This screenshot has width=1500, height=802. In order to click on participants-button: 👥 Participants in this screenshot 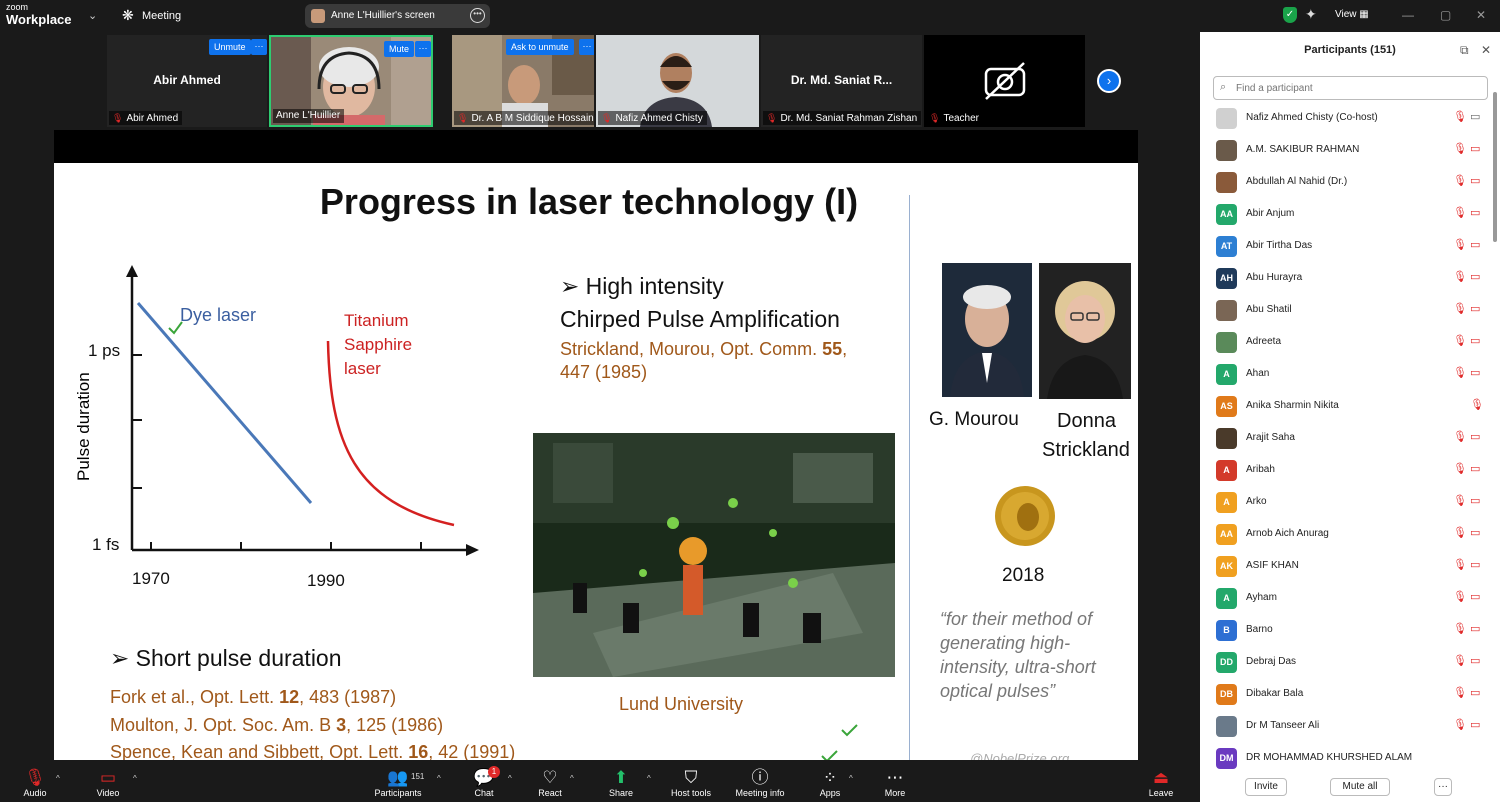, I will do `click(398, 782)`.